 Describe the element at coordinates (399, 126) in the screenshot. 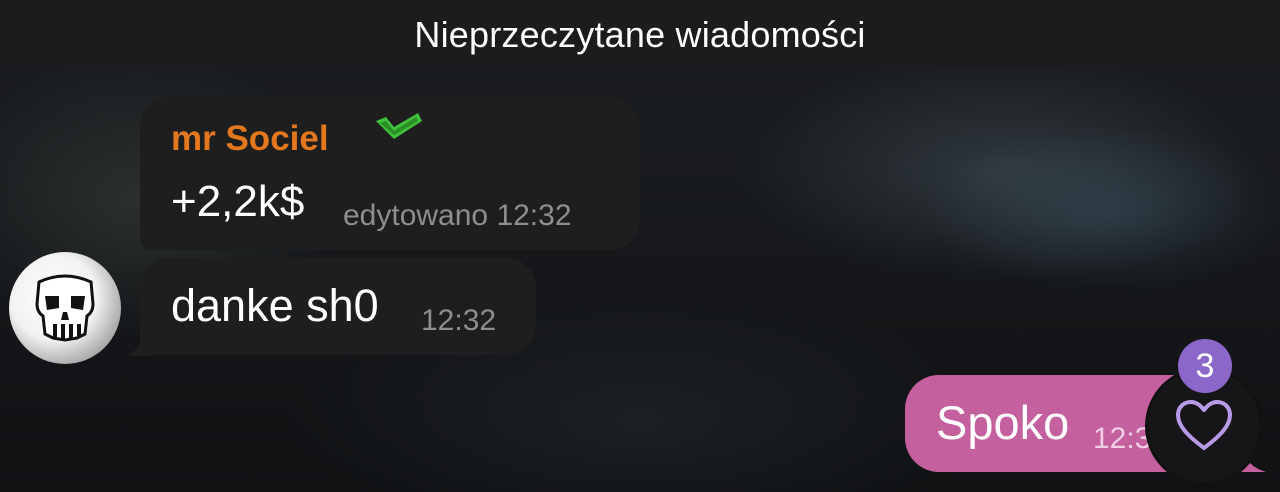

I see `verified-check-icon` at that location.